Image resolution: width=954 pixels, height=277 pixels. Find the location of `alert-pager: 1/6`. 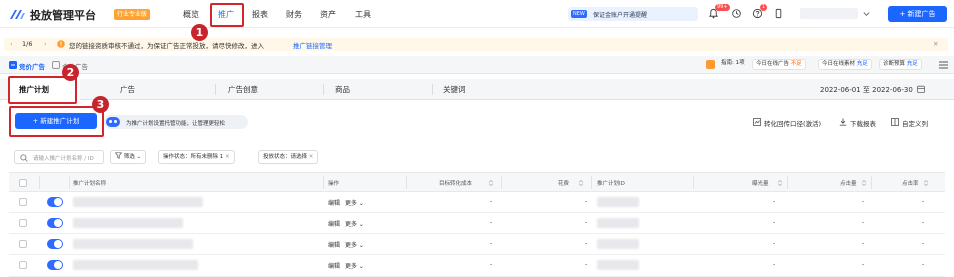

alert-pager: 1/6 is located at coordinates (27, 44).